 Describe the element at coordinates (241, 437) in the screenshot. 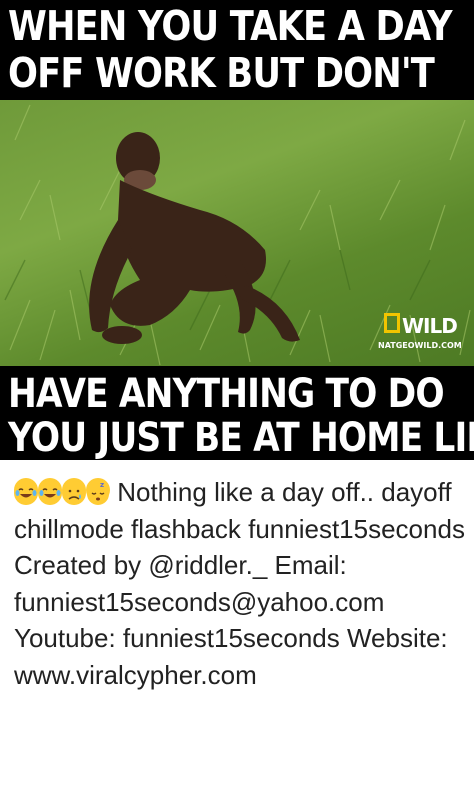

I see `bottom-caption-line-2: YOU JUST BE AT HOME LIKE` at that location.